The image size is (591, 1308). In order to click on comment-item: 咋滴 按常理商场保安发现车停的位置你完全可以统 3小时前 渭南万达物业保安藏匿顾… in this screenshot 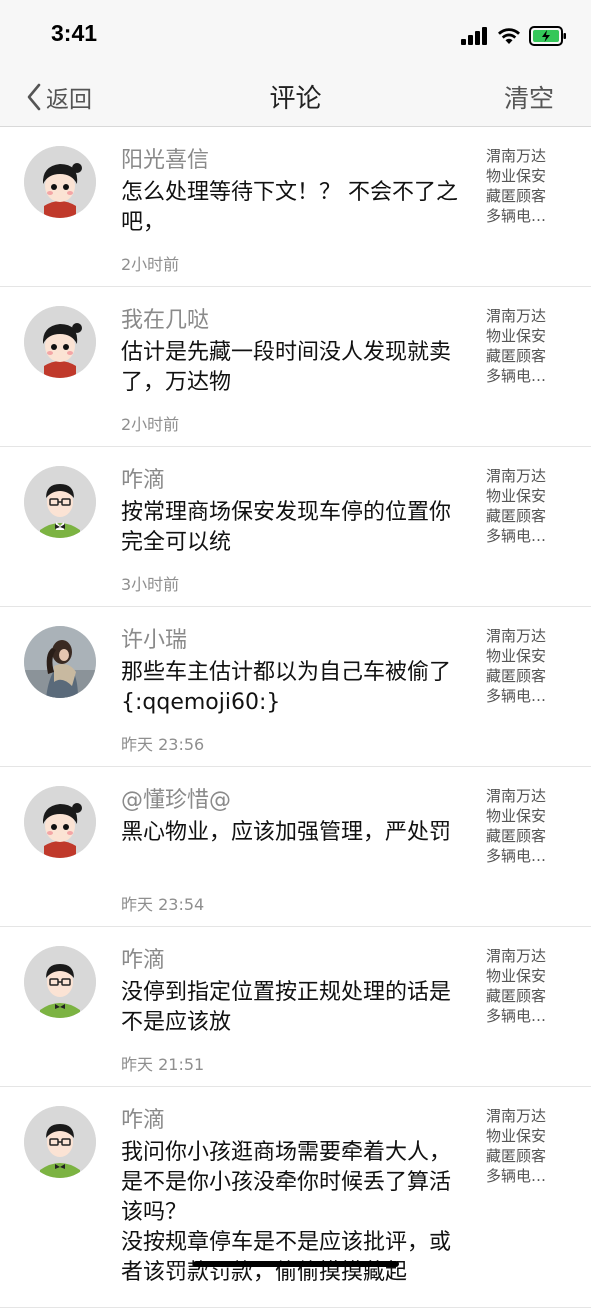, I will do `click(295, 527)`.